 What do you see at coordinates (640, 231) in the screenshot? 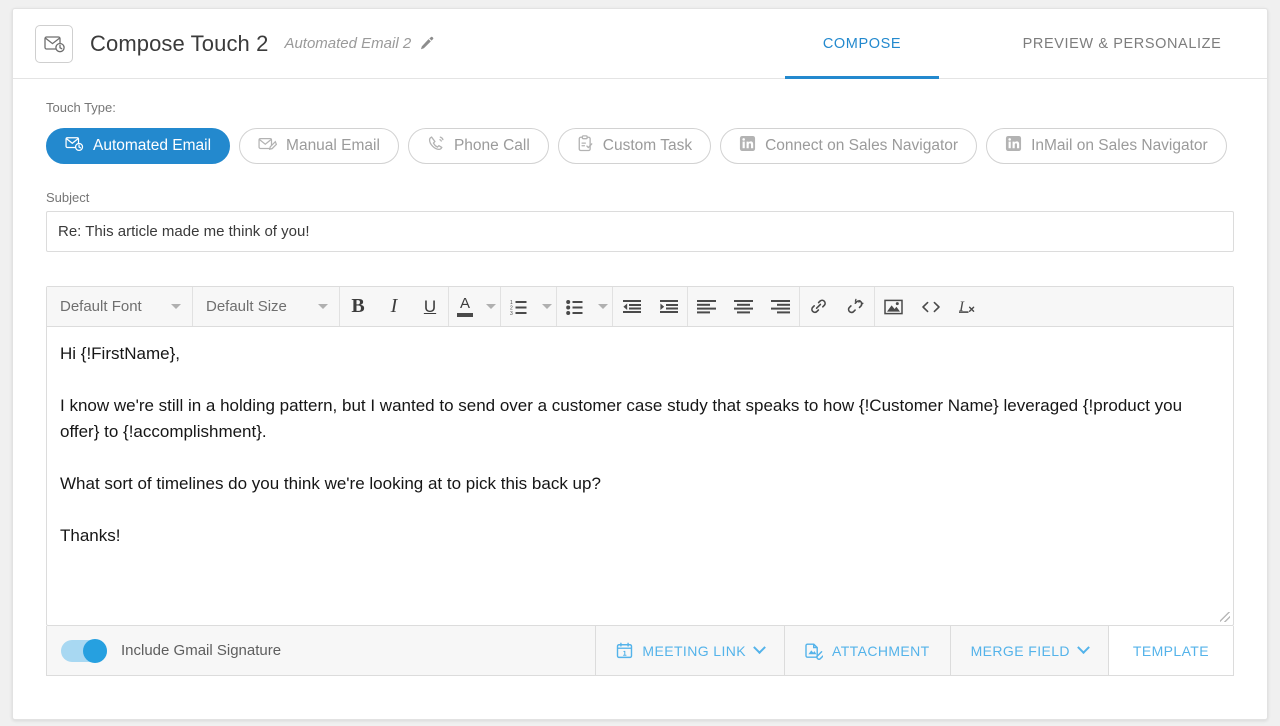
I see `subject-input` at bounding box center [640, 231].